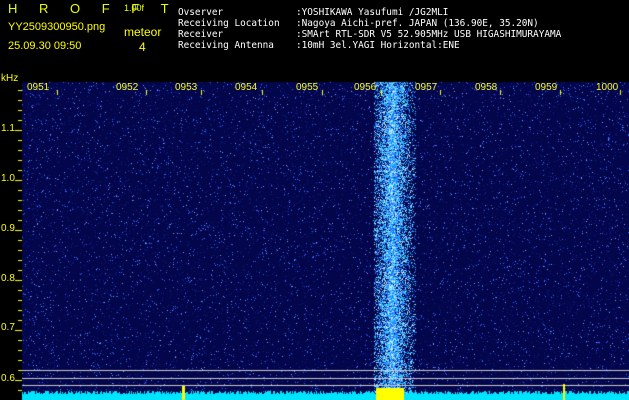 The width and height of the screenshot is (629, 400). I want to click on time-tick-label: 0954, so click(246, 87).